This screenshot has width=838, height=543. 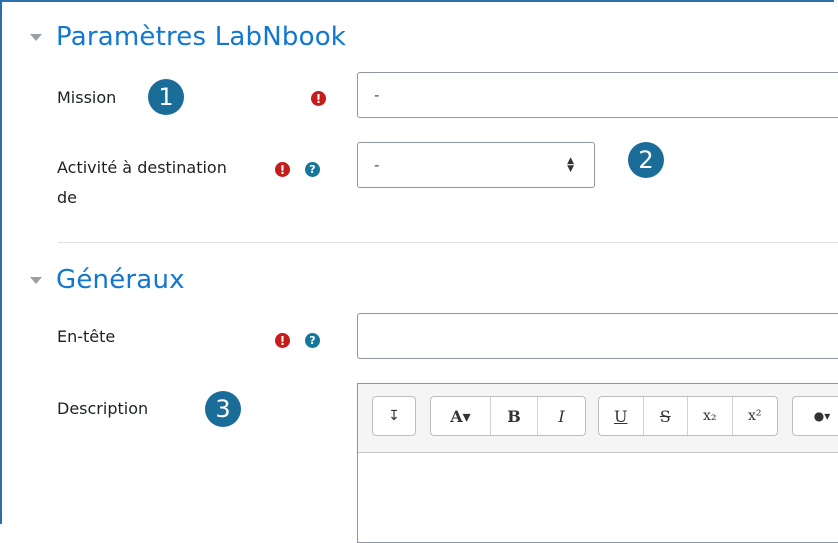 I want to click on collapse-toolbar-icon: ↧, so click(x=394, y=416).